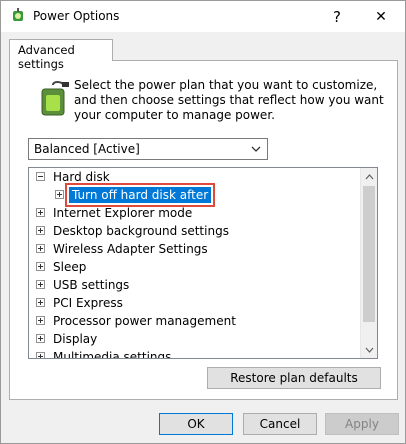 This screenshot has height=444, width=406. I want to click on tree-scrollbar, so click(368, 263).